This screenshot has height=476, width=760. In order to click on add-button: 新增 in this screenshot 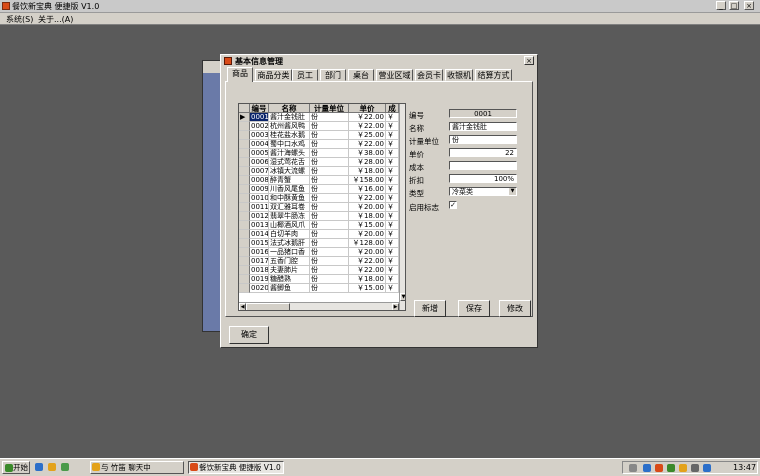, I will do `click(430, 308)`.